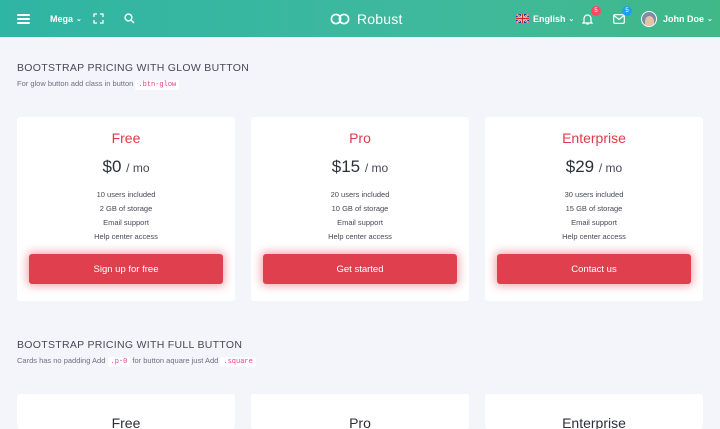 Image resolution: width=720 pixels, height=429 pixels. I want to click on avatar, so click(649, 18).